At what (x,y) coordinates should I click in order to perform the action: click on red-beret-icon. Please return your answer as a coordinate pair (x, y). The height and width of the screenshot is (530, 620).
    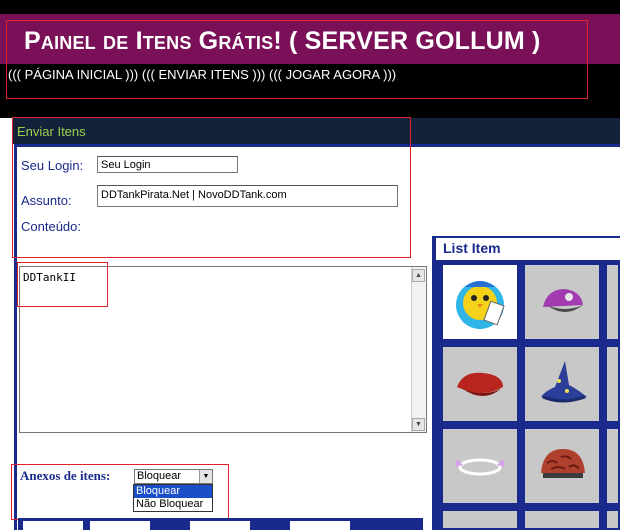
    Looking at the image, I should click on (480, 384).